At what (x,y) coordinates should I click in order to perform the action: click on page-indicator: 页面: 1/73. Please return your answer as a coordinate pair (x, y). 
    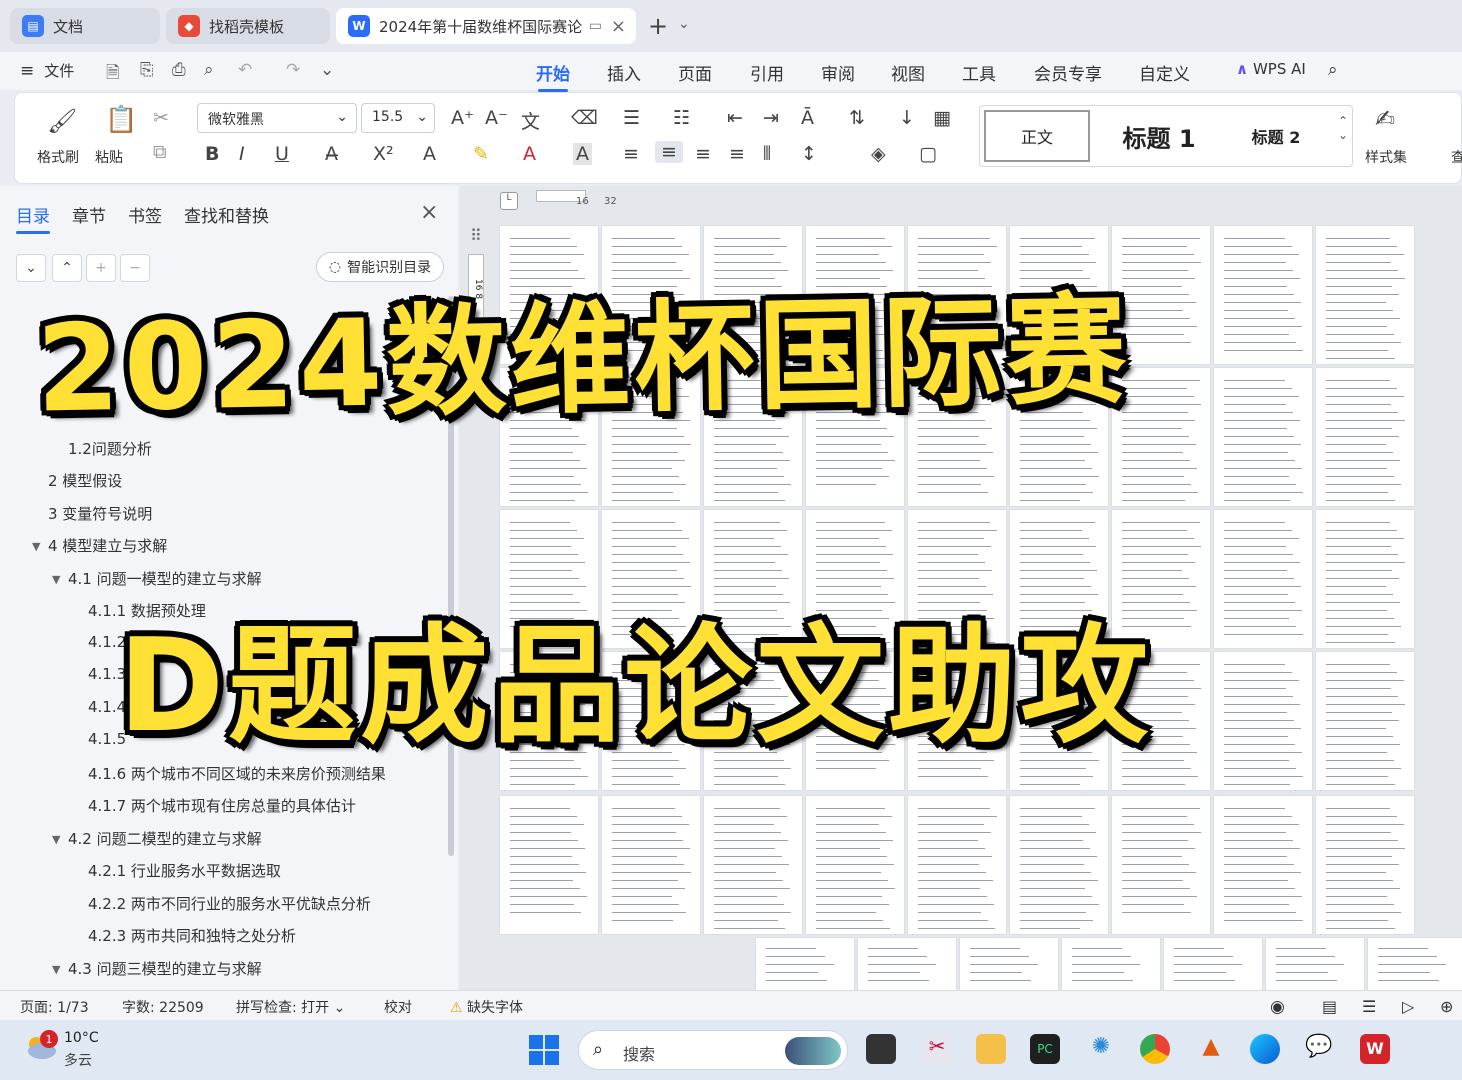
    Looking at the image, I should click on (54, 1007).